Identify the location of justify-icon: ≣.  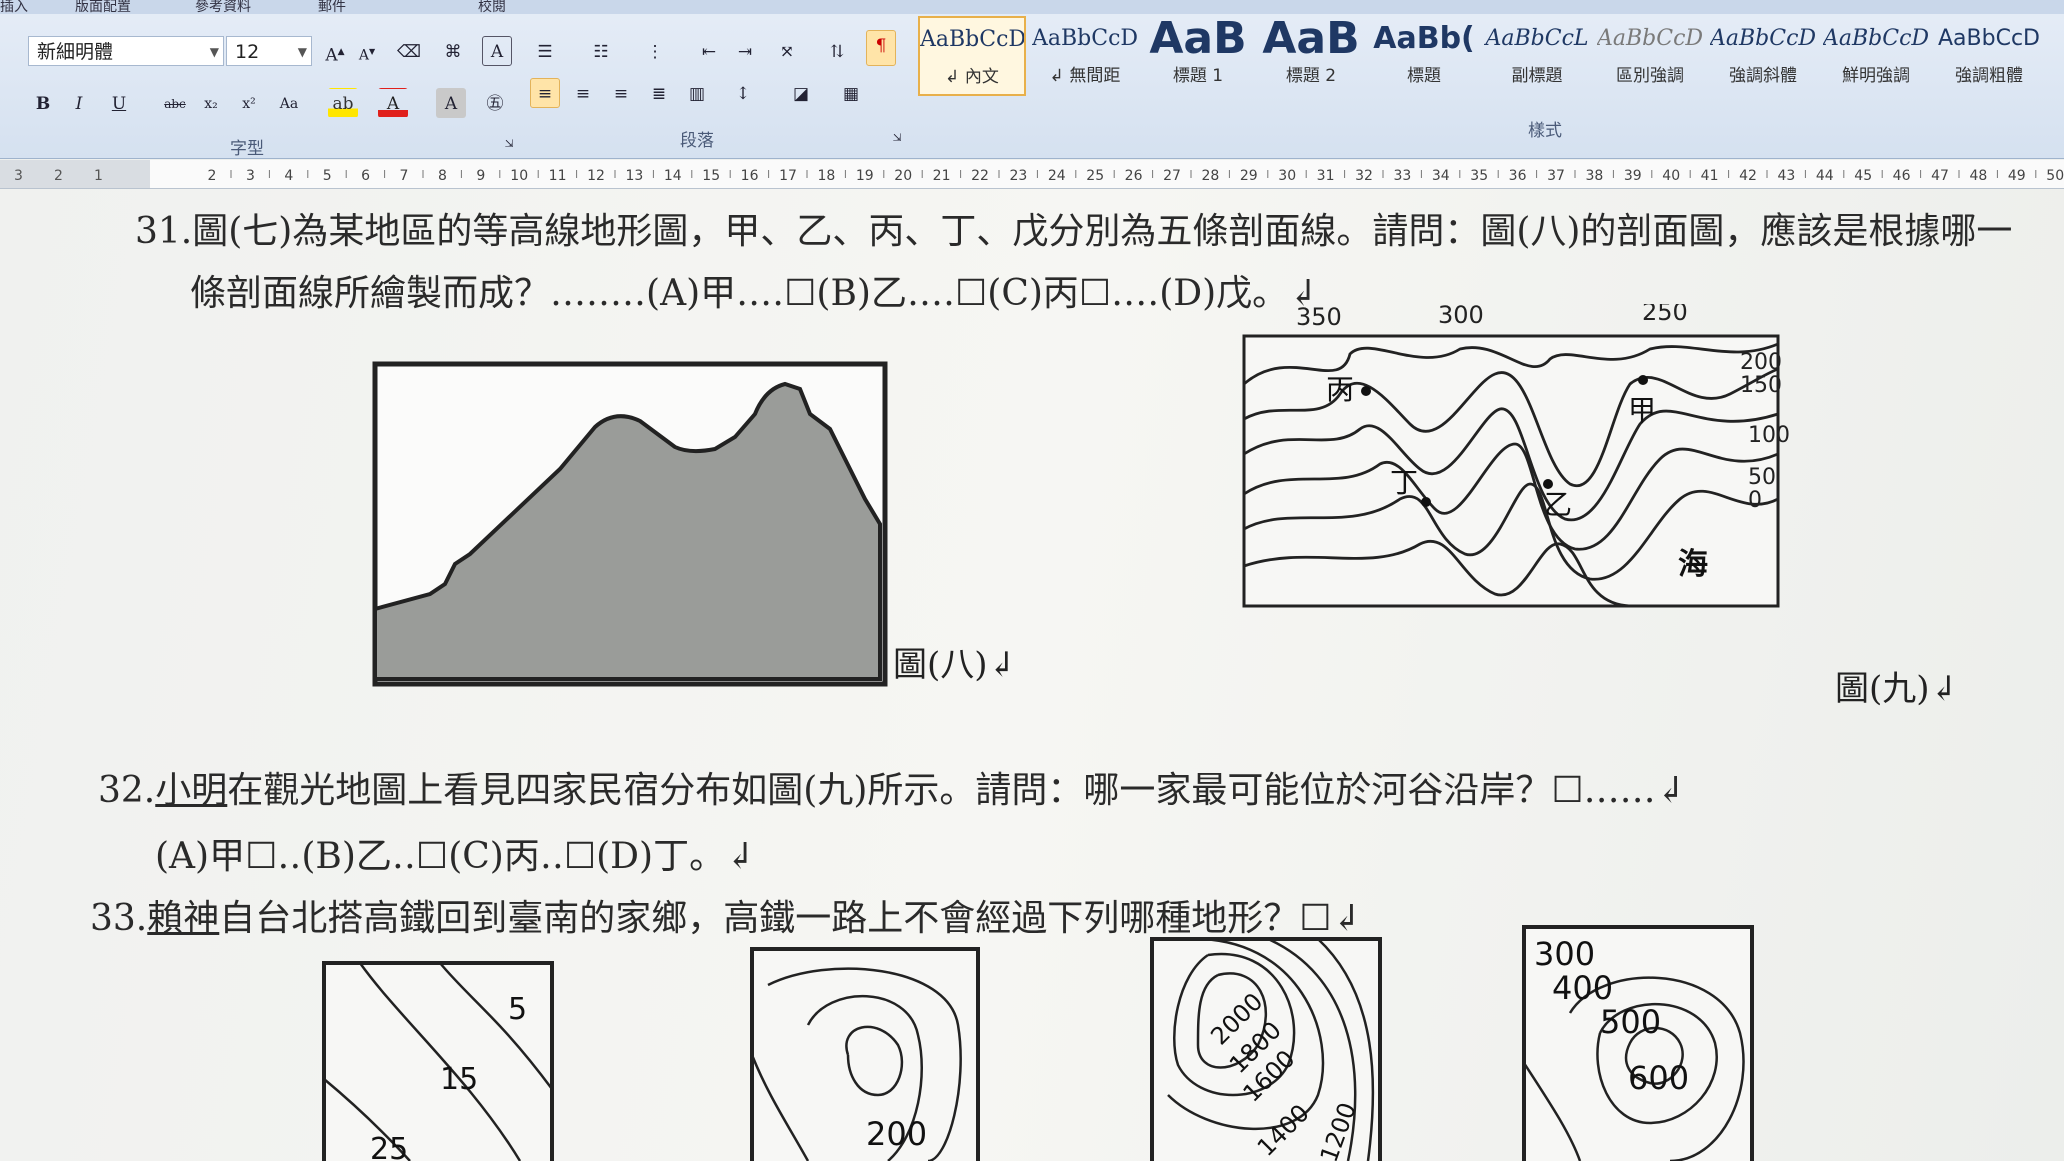
(659, 93).